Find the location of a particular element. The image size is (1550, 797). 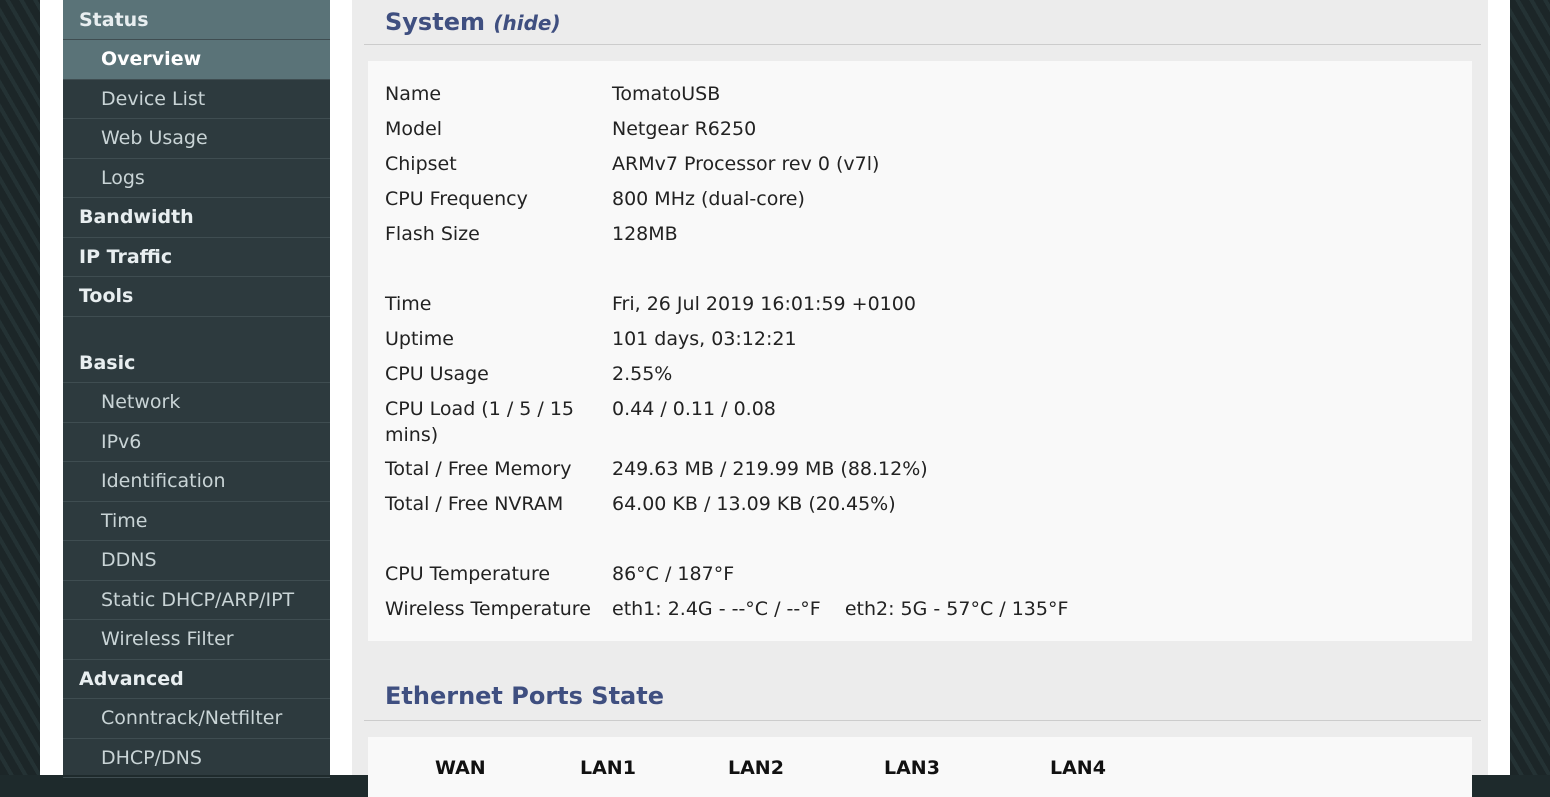

row-value: Netgear R6250 is located at coordinates (684, 129).